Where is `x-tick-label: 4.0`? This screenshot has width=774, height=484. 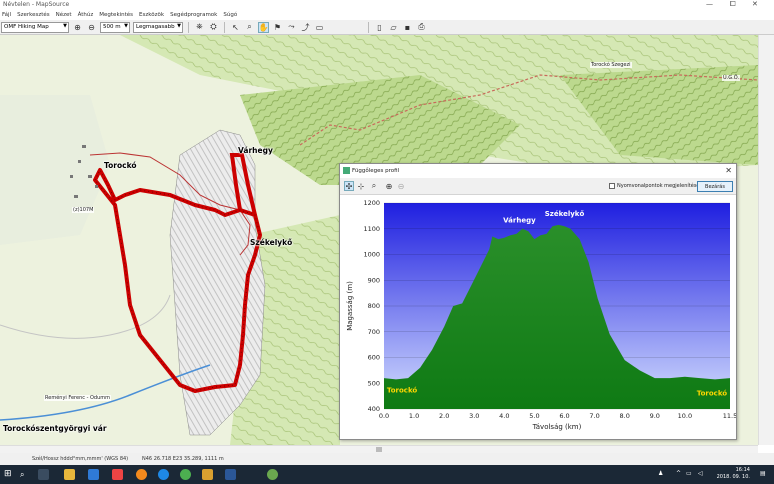
x-tick-label: 4.0 is located at coordinates (504, 416).